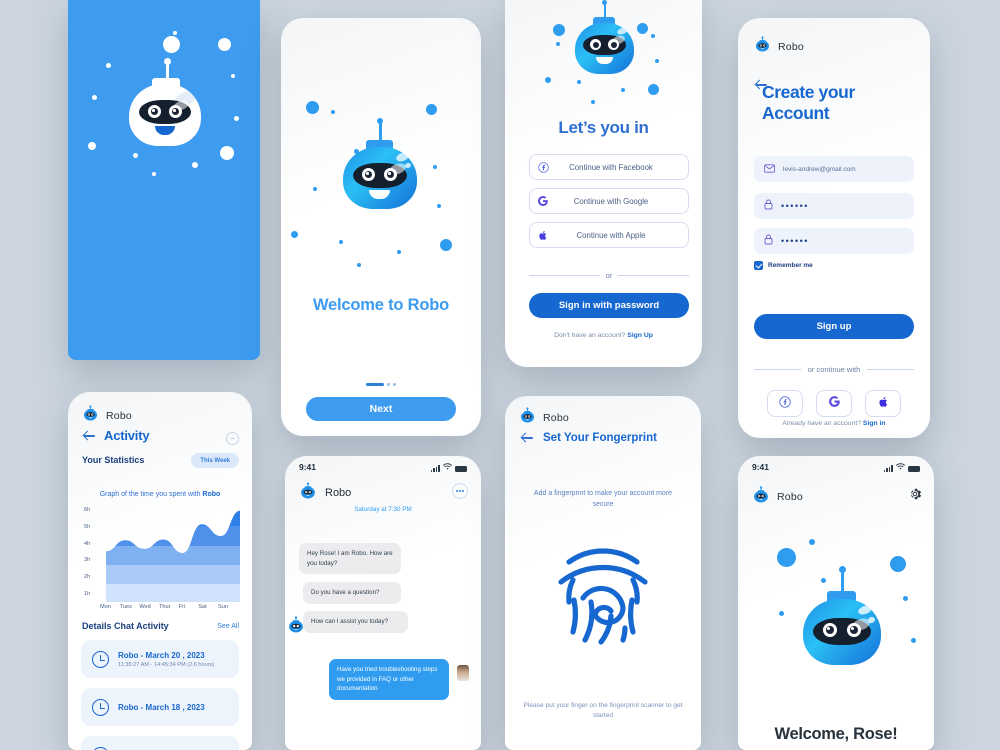 This screenshot has height=750, width=1000. Describe the element at coordinates (165, 607) in the screenshot. I see `chart-x-tick: Thur` at that location.